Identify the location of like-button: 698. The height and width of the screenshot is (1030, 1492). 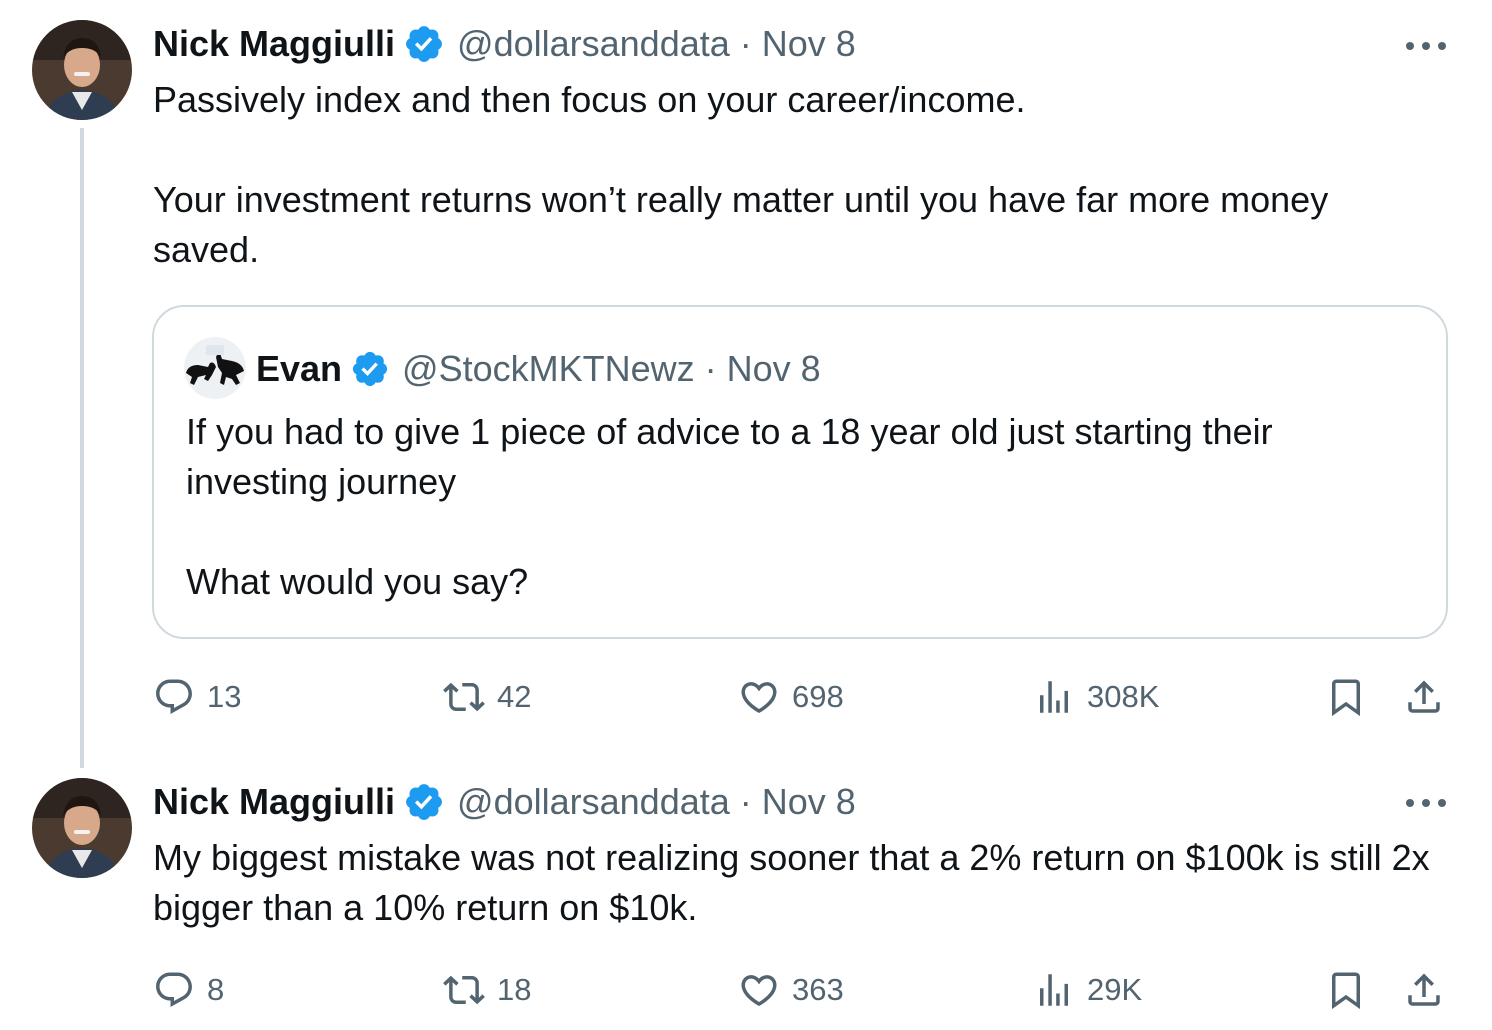
(791, 697).